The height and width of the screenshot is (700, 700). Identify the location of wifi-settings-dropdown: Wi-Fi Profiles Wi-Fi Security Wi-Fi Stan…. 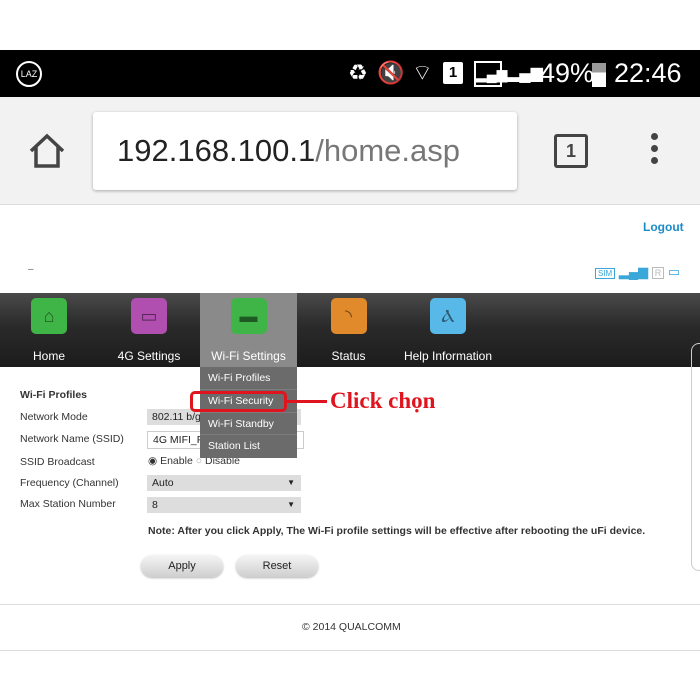
(248, 412).